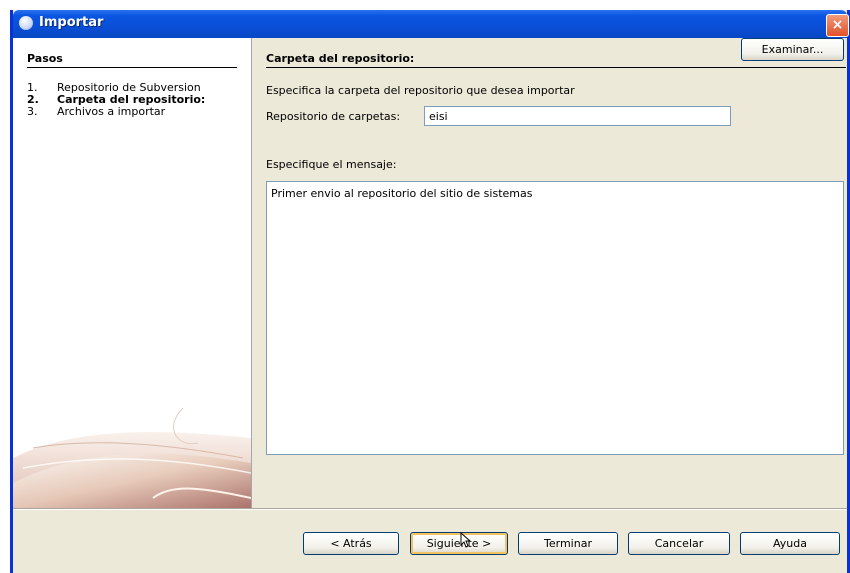 This screenshot has width=850, height=573. I want to click on back-button: < Atrás, so click(351, 543).